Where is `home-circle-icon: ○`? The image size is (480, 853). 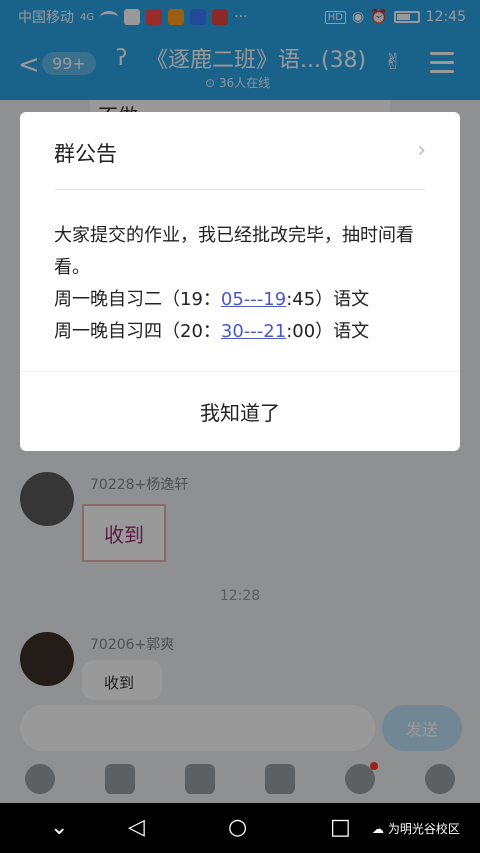
home-circle-icon: ○ is located at coordinates (237, 827).